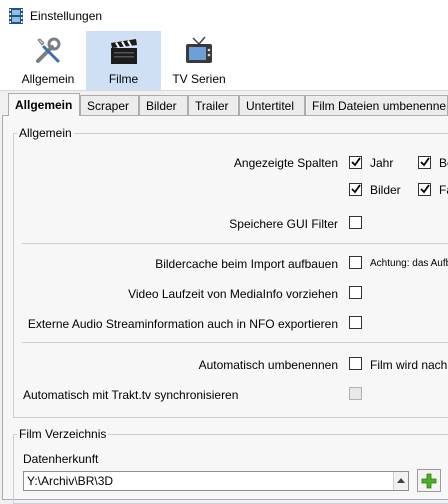  I want to click on tab-trailer: Trailer, so click(213, 105).